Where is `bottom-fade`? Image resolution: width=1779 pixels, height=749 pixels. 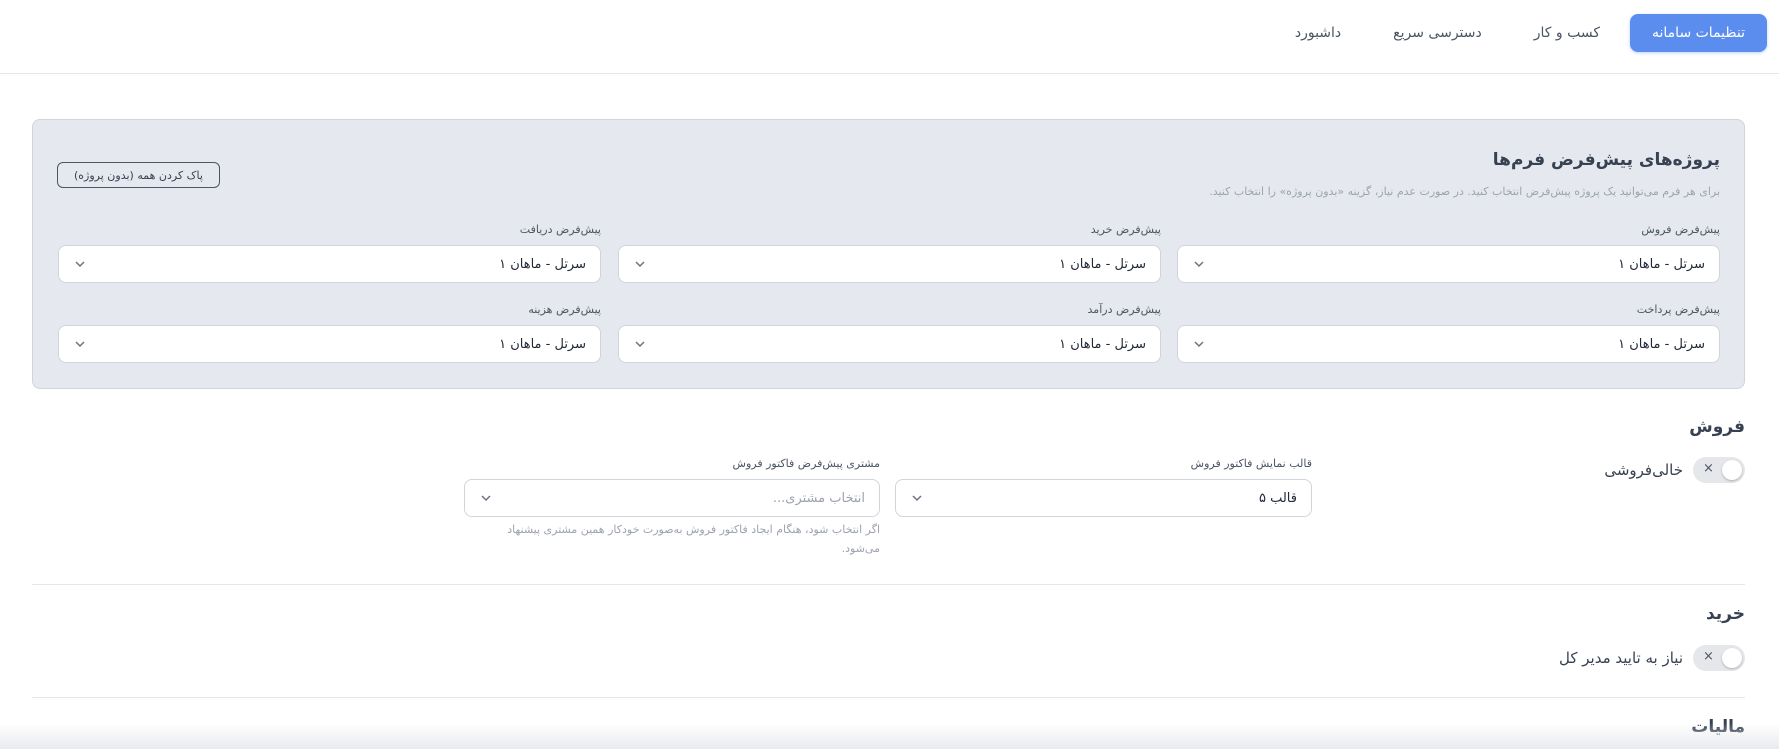
bottom-fade is located at coordinates (889, 736).